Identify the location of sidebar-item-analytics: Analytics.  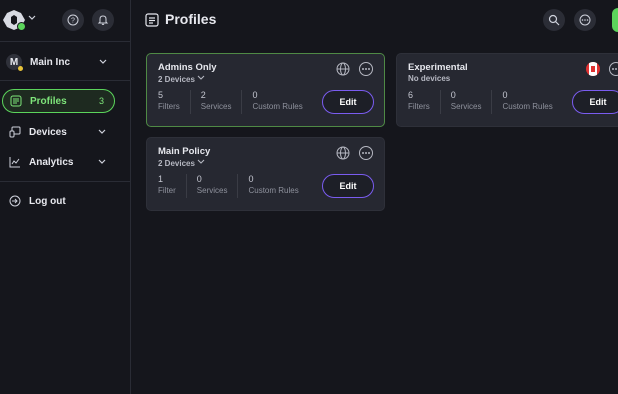
(58, 162).